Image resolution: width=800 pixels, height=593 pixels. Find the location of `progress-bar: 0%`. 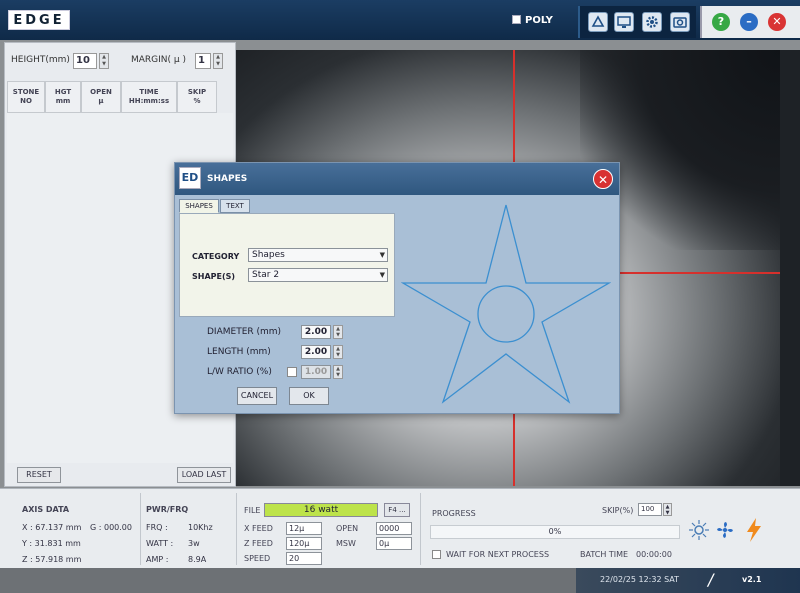

progress-bar: 0% is located at coordinates (555, 532).